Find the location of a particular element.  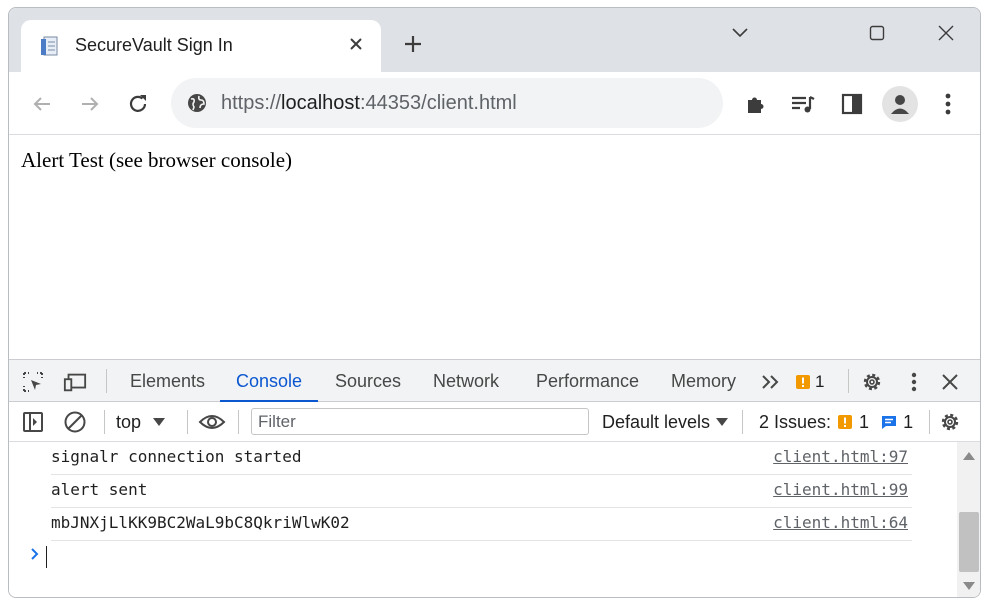

extensions-button is located at coordinates (756, 104).